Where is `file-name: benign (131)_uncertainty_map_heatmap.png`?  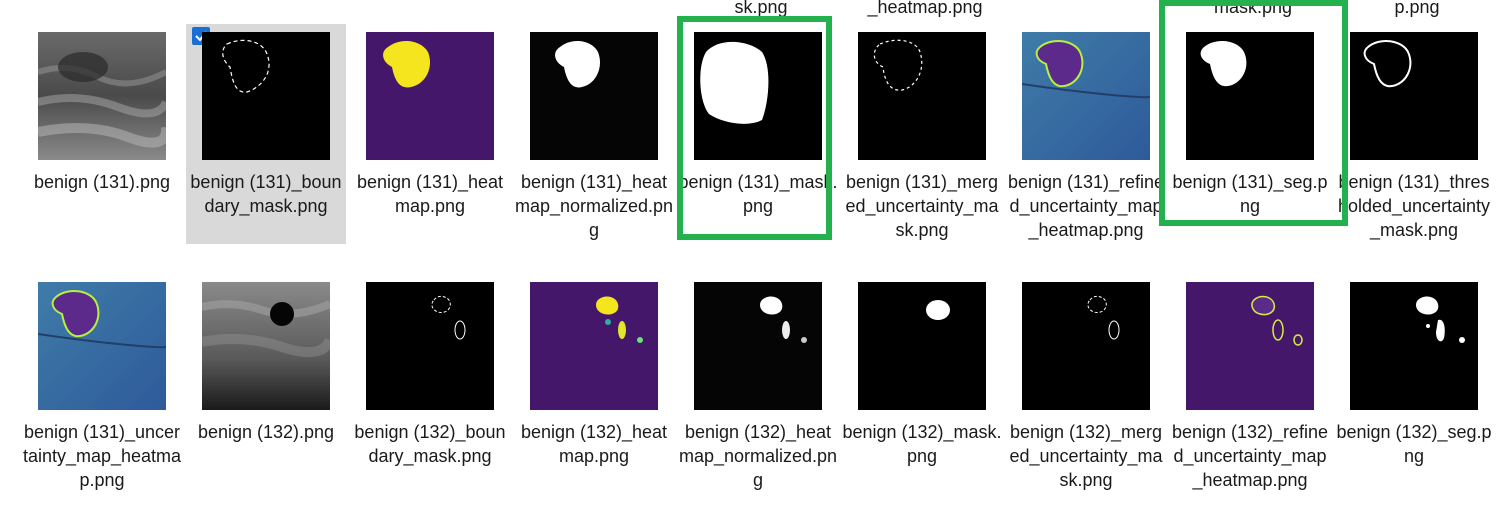 file-name: benign (131)_uncertainty_map_heatmap.png is located at coordinates (102, 456).